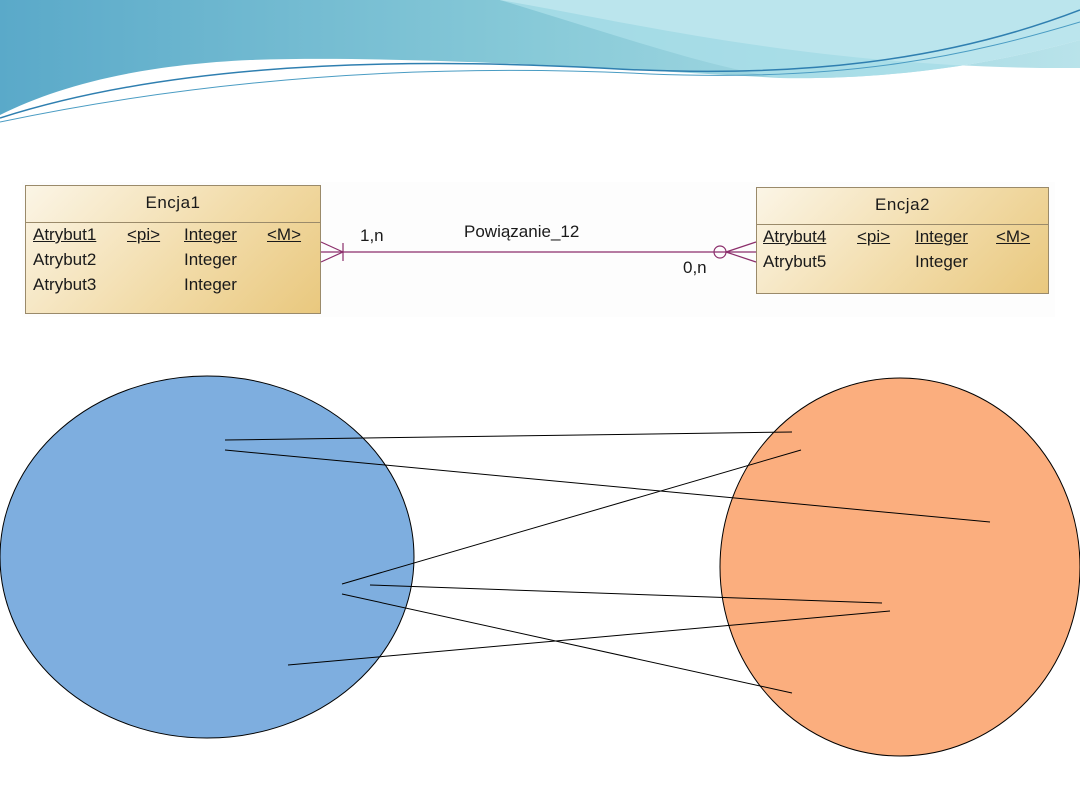  Describe the element at coordinates (173, 204) in the screenshot. I see `entity-encja1-title: Encja1` at that location.